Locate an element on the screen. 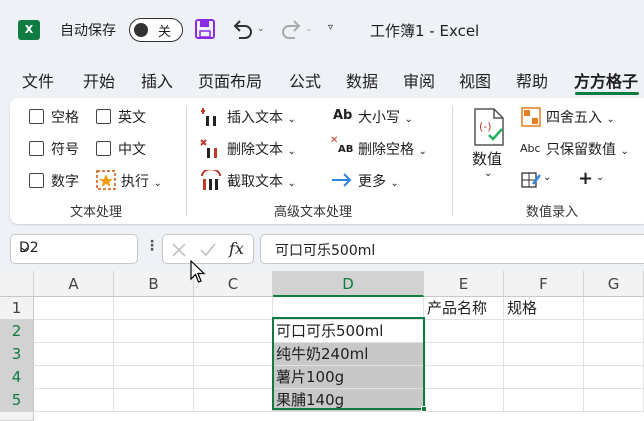  tab-data: 数据 is located at coordinates (362, 80).